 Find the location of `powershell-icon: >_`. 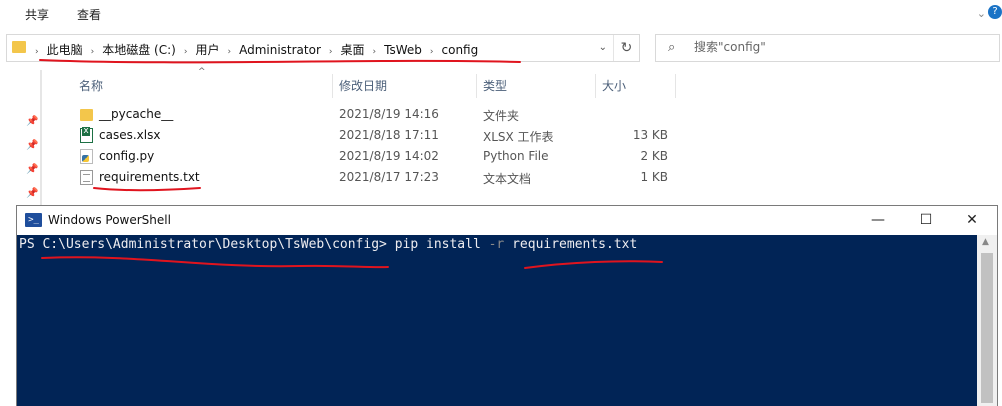

powershell-icon: >_ is located at coordinates (33, 220).